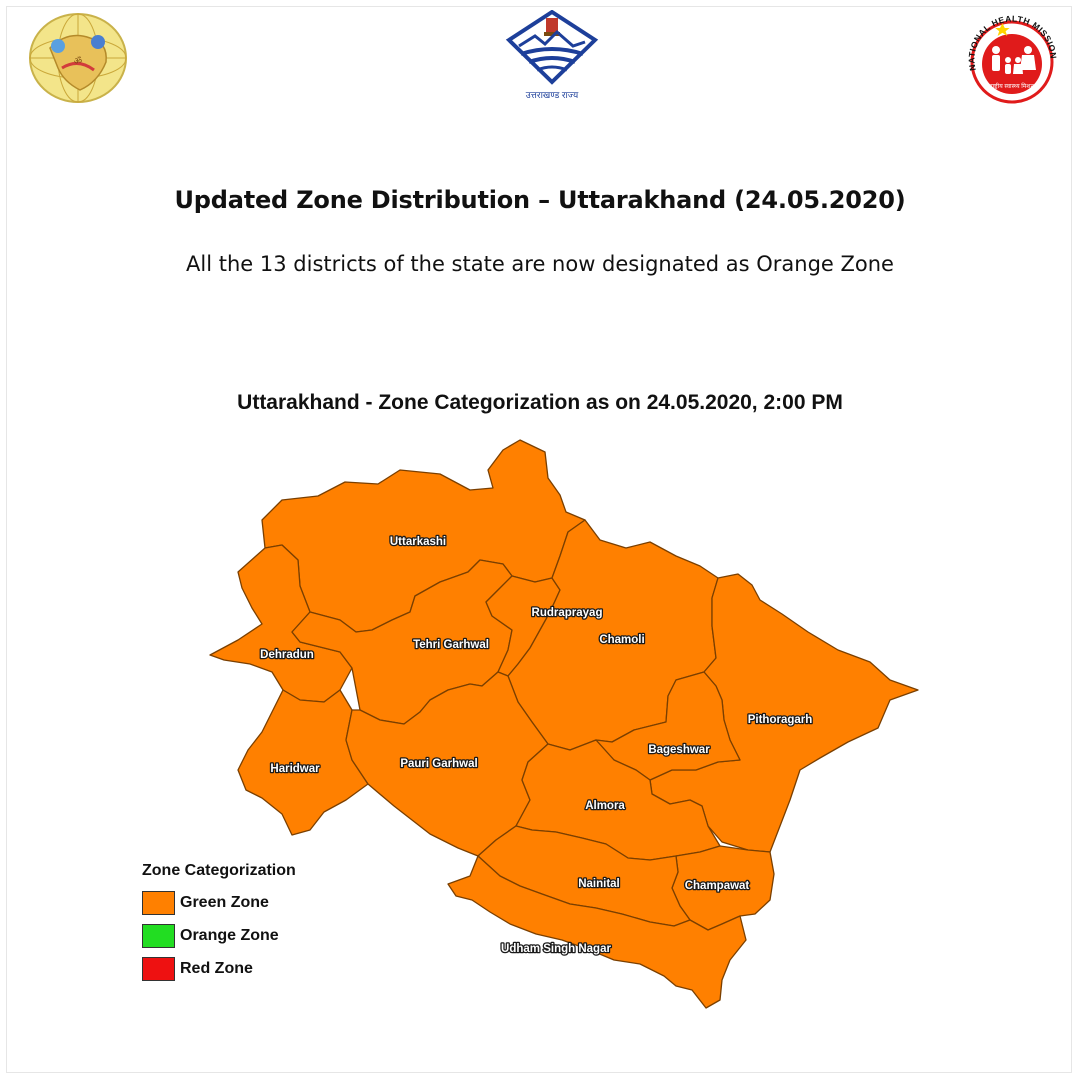 The width and height of the screenshot is (1080, 1081). I want to click on label-champawat: Champawat, so click(717, 886).